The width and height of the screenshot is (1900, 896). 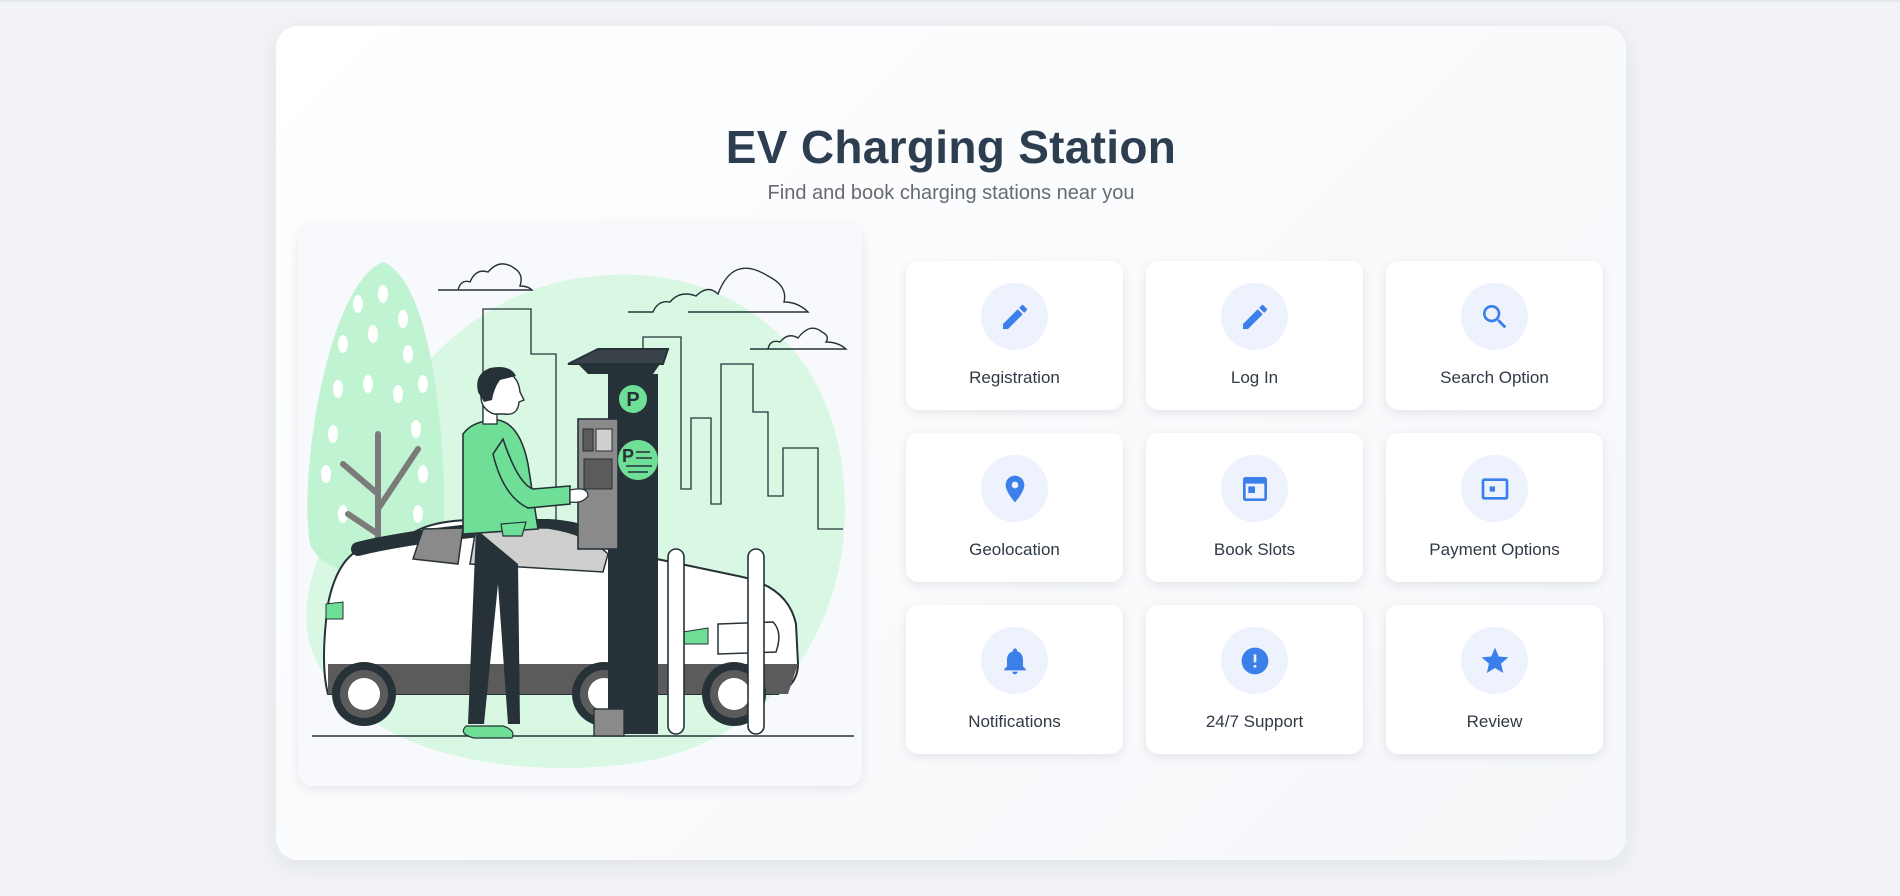 I want to click on calendar-icon, so click(x=1254, y=488).